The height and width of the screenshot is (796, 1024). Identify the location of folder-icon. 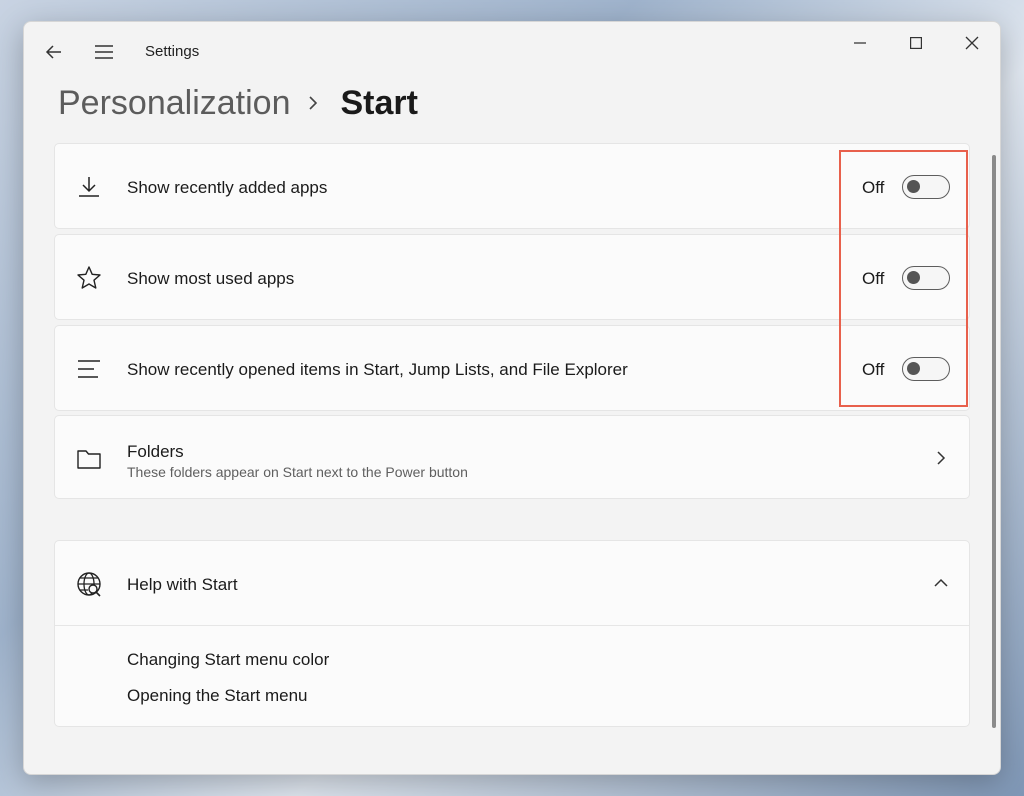
(89, 459).